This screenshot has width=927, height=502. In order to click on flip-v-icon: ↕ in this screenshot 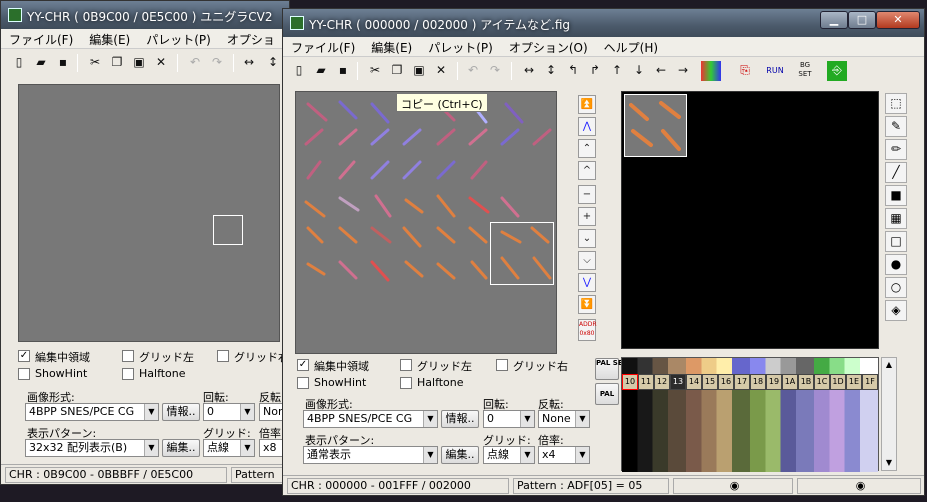, I will do `click(273, 63)`.